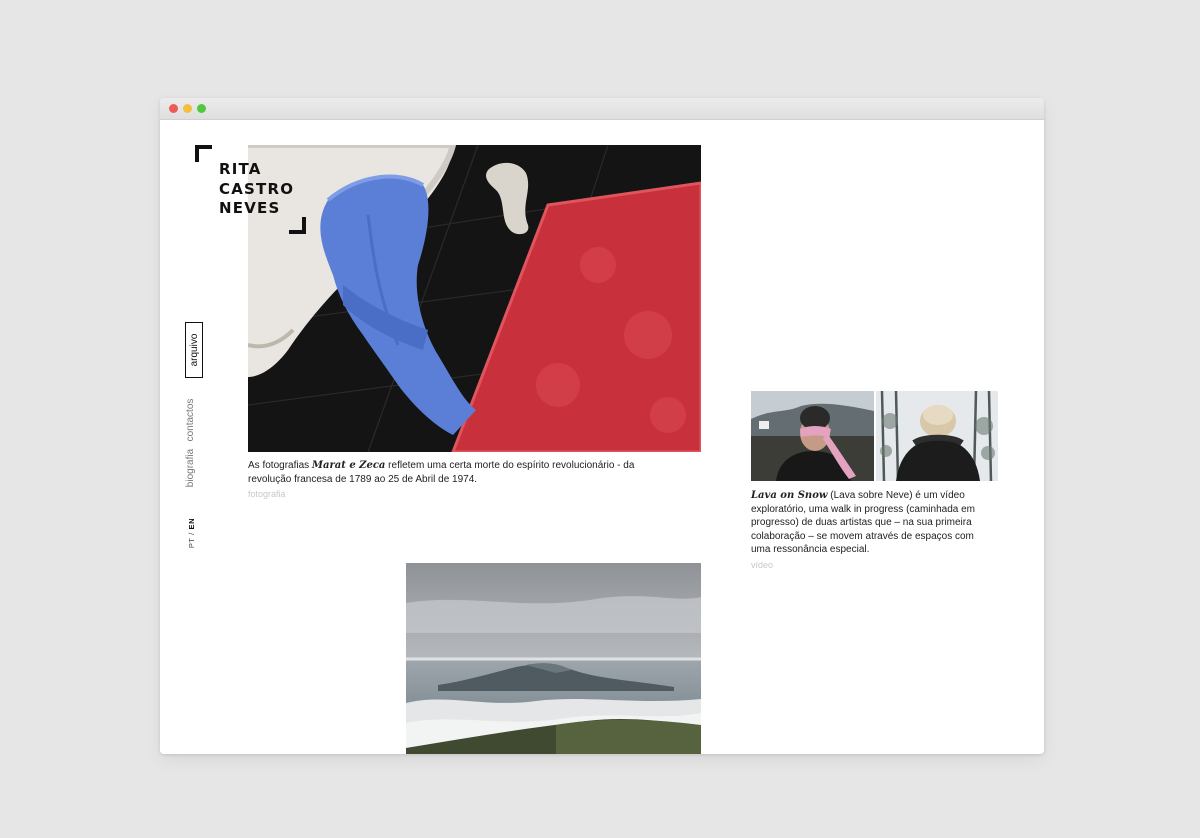 The width and height of the screenshot is (1200, 838). I want to click on lang-pt-link: PT, so click(191, 543).